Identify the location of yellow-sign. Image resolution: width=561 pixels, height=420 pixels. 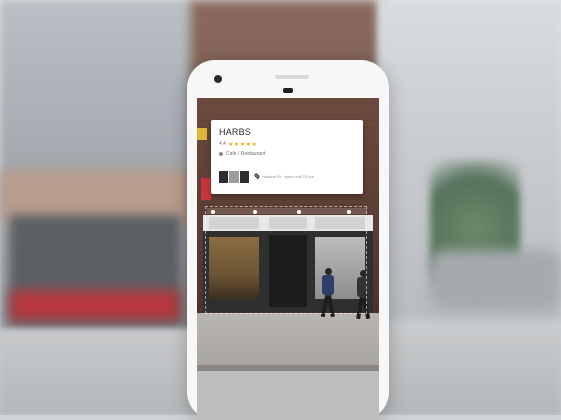
(202, 134).